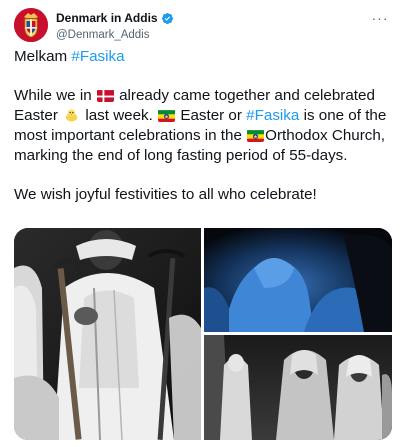  I want to click on author-display-name: Denmark in Addis, so click(115, 18).